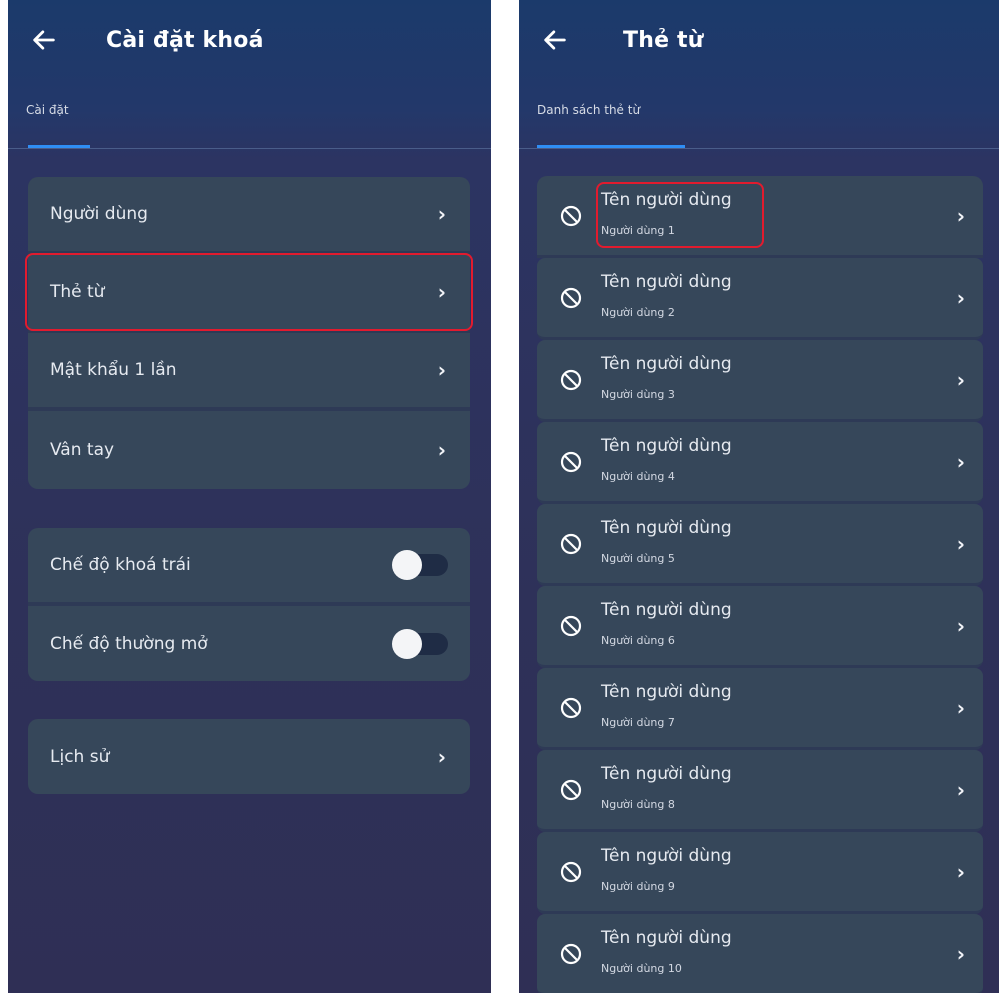 This screenshot has width=999, height=993. Describe the element at coordinates (759, 37) in the screenshot. I see `app-bar: Thẻ từ` at that location.